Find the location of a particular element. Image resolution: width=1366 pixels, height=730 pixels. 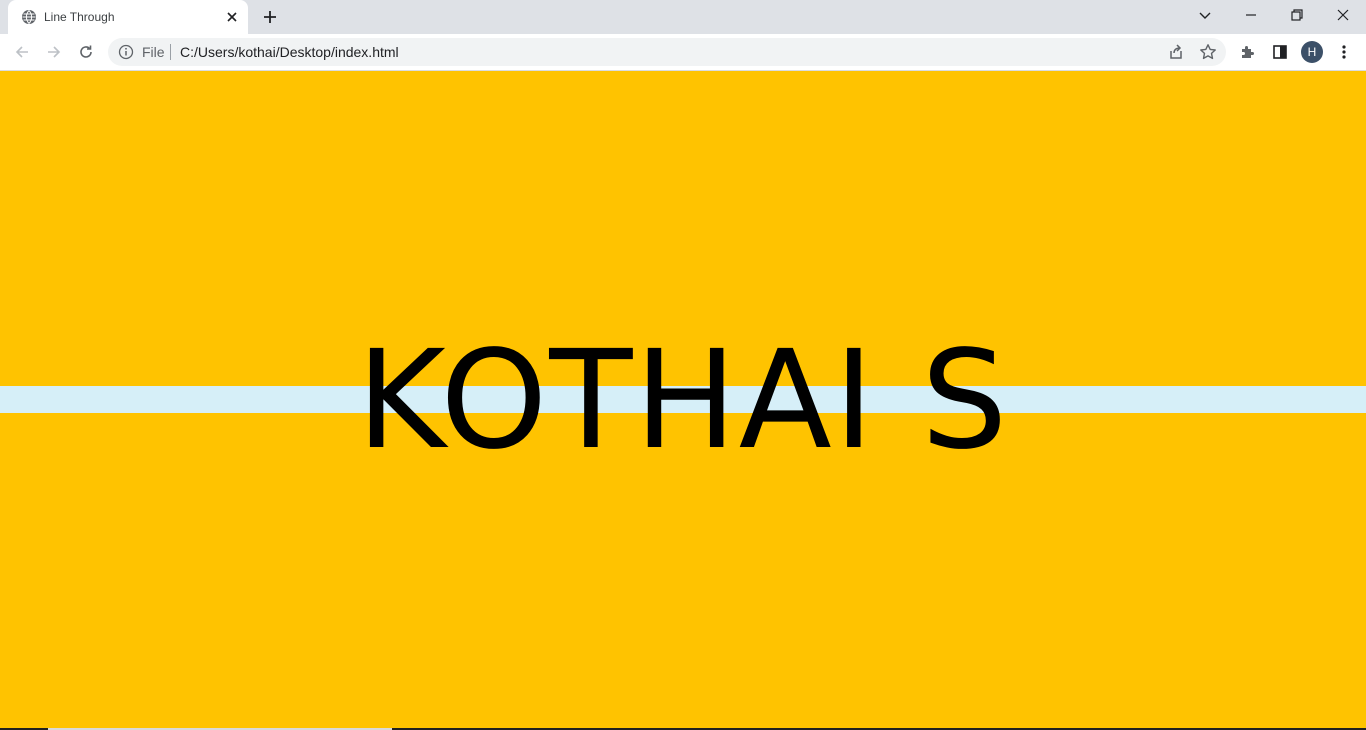

url-text: C:/Users/kothai/Desktop/index.html is located at coordinates (289, 52).